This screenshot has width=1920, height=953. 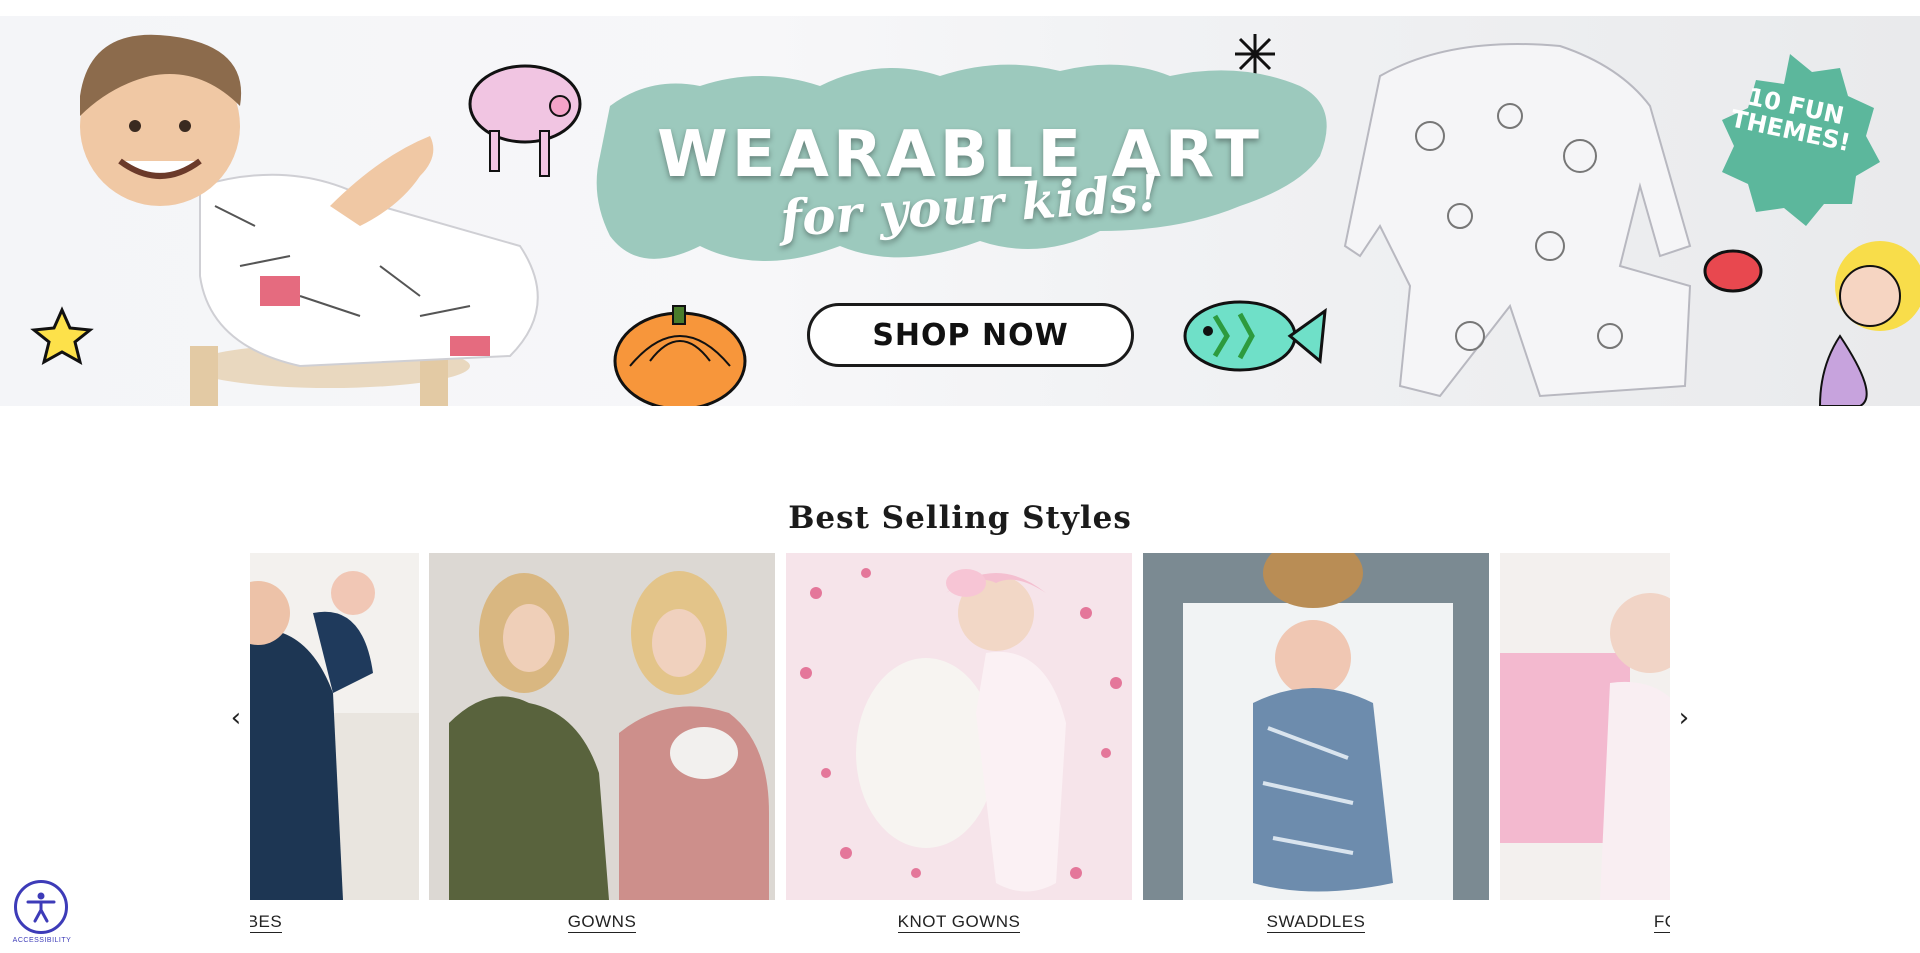 I want to click on accessibility-button, so click(x=41, y=907).